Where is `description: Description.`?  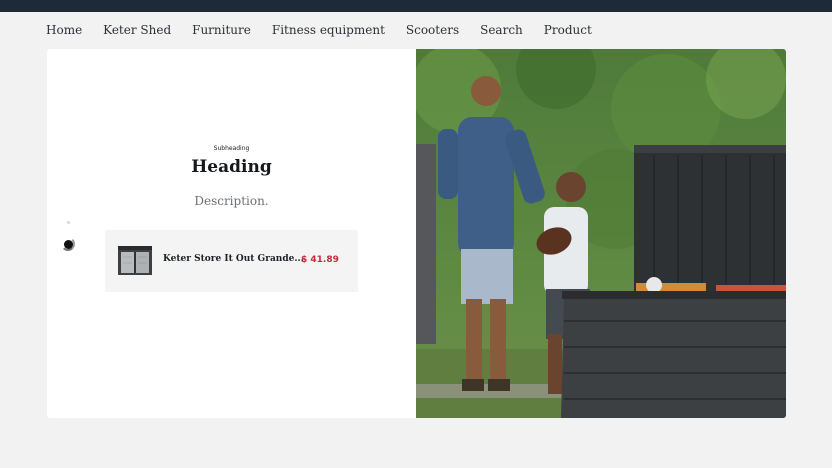
description: Description. is located at coordinates (231, 201).